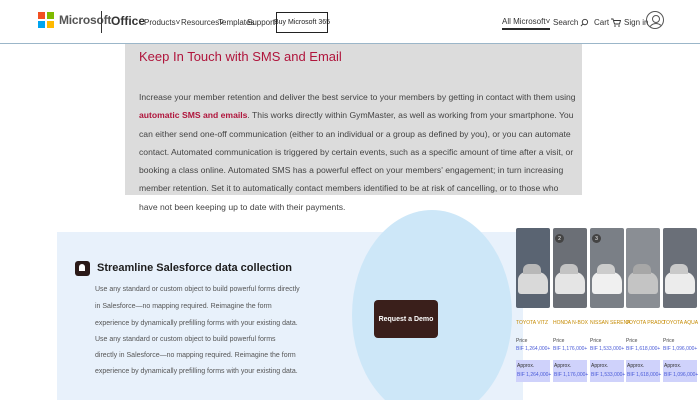  I want to click on buy-microsoft-365-button: Buy Microsoft 365, so click(302, 22).